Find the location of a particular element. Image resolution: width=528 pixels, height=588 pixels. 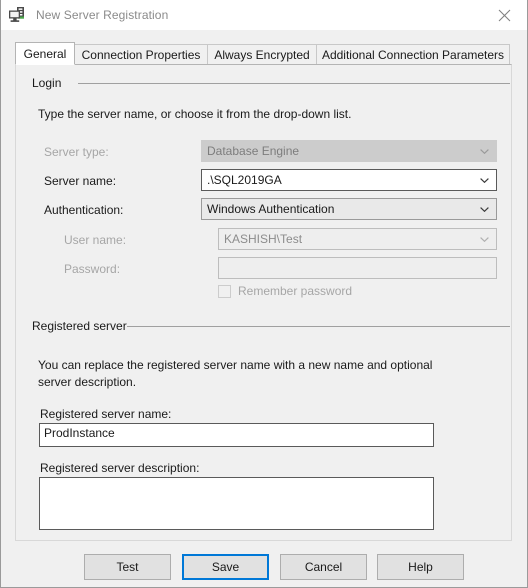

help-button: Help is located at coordinates (420, 567).